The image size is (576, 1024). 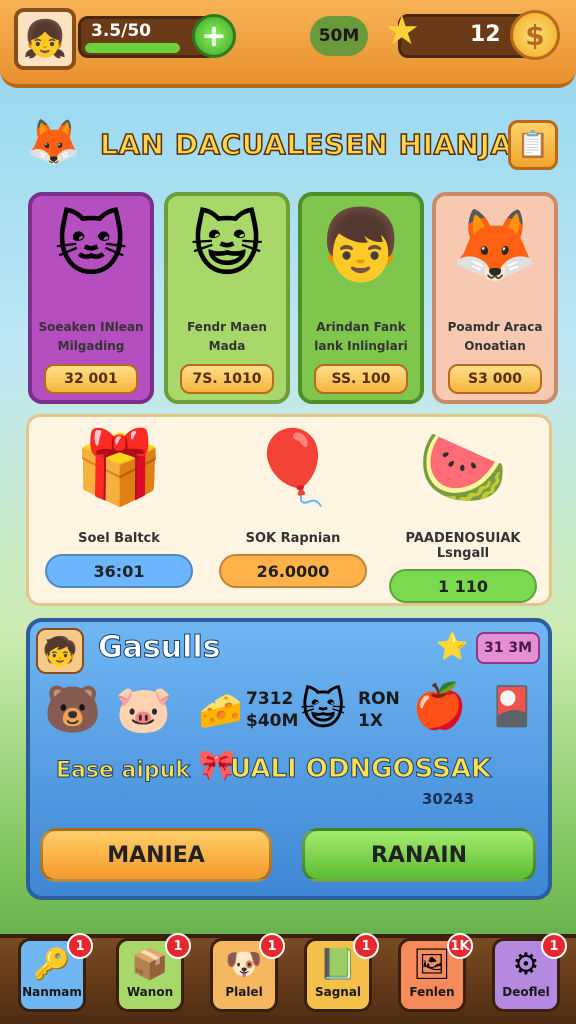 What do you see at coordinates (227, 379) in the screenshot?
I see `price-button: 7S. 1010` at bounding box center [227, 379].